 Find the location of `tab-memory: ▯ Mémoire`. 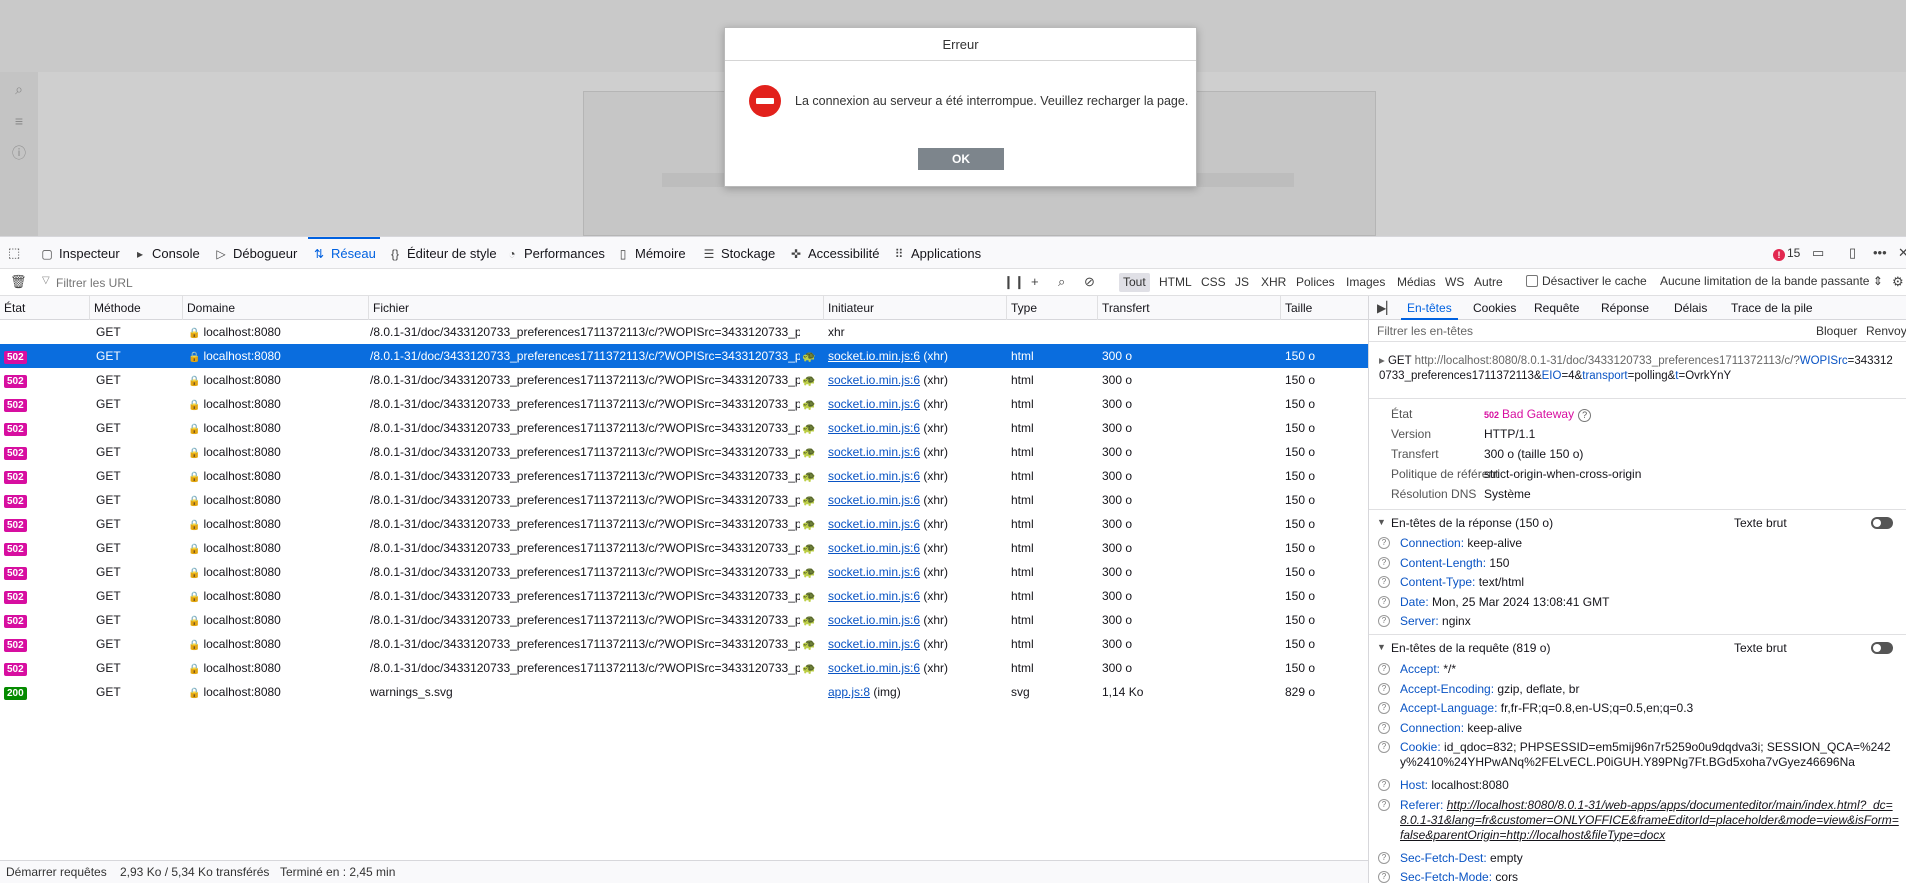

tab-memory: ▯ Mémoire is located at coordinates (651, 253).